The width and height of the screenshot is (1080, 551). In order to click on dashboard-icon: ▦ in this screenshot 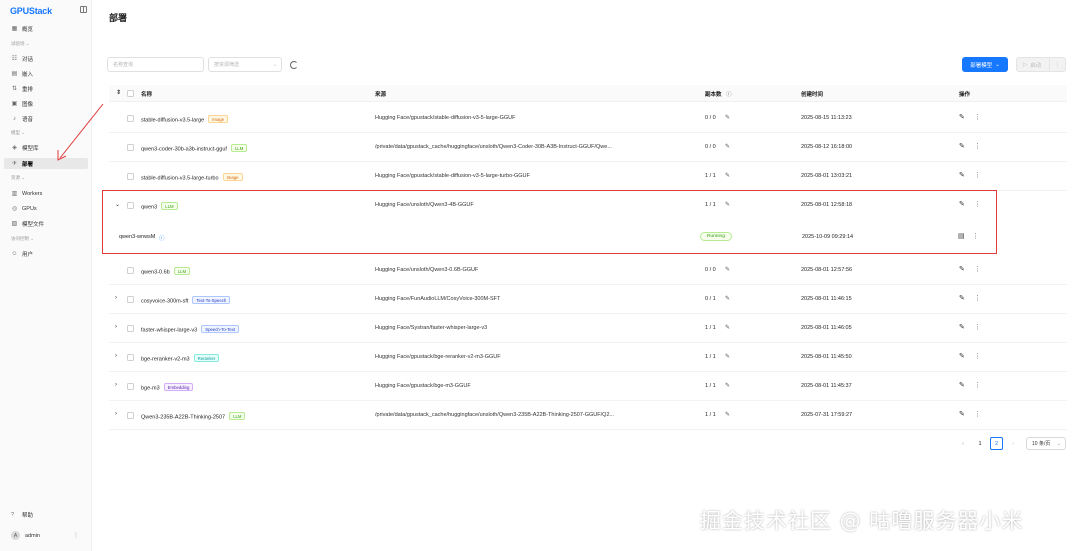, I will do `click(14, 29)`.